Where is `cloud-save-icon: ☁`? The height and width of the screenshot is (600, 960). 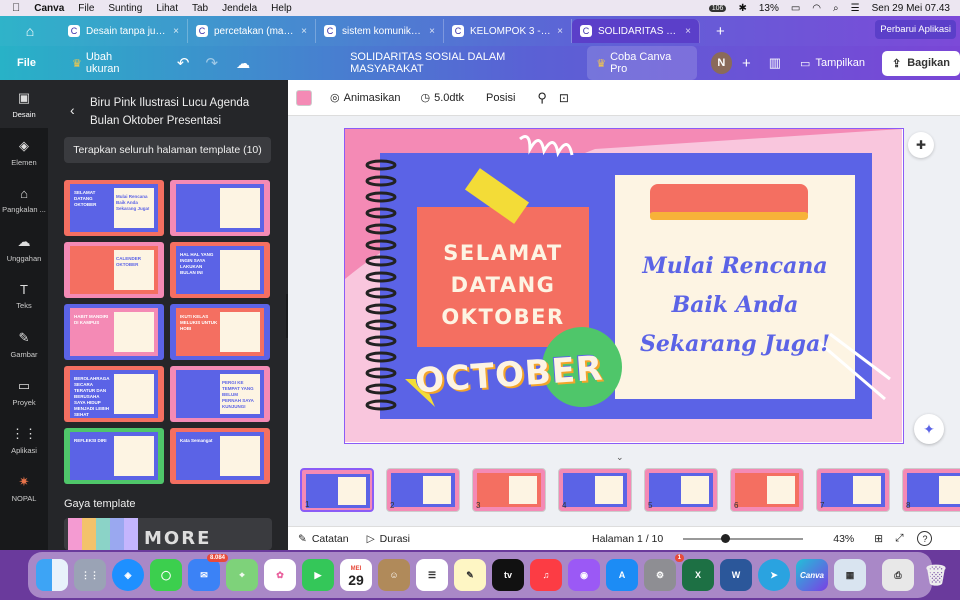 cloud-save-icon: ☁ is located at coordinates (243, 63).